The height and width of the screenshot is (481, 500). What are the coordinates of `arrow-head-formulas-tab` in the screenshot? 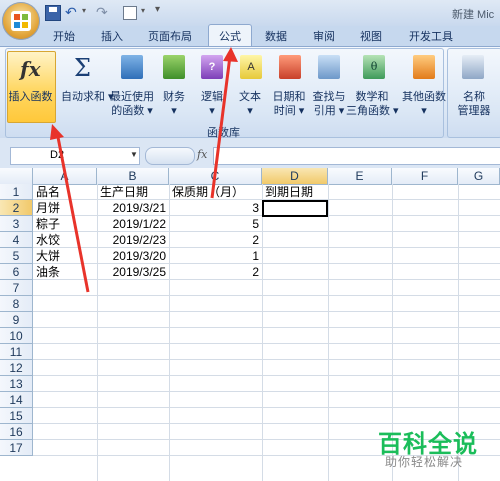 It's located at (230, 54).